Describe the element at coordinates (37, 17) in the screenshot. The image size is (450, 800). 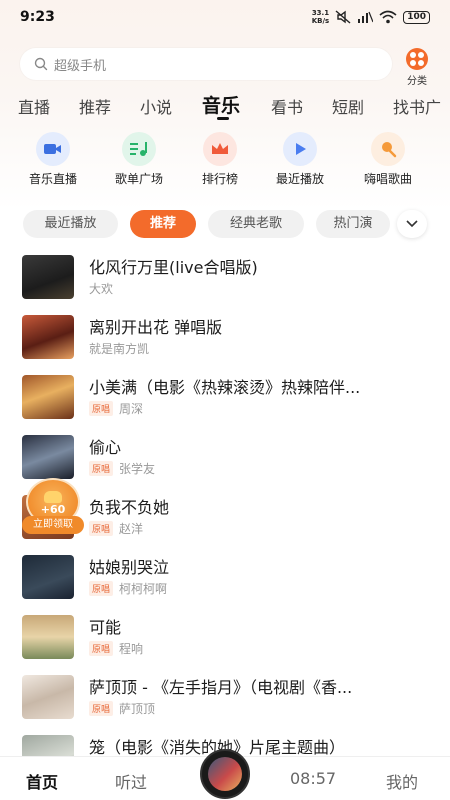
I see `status-time: 9:23` at that location.